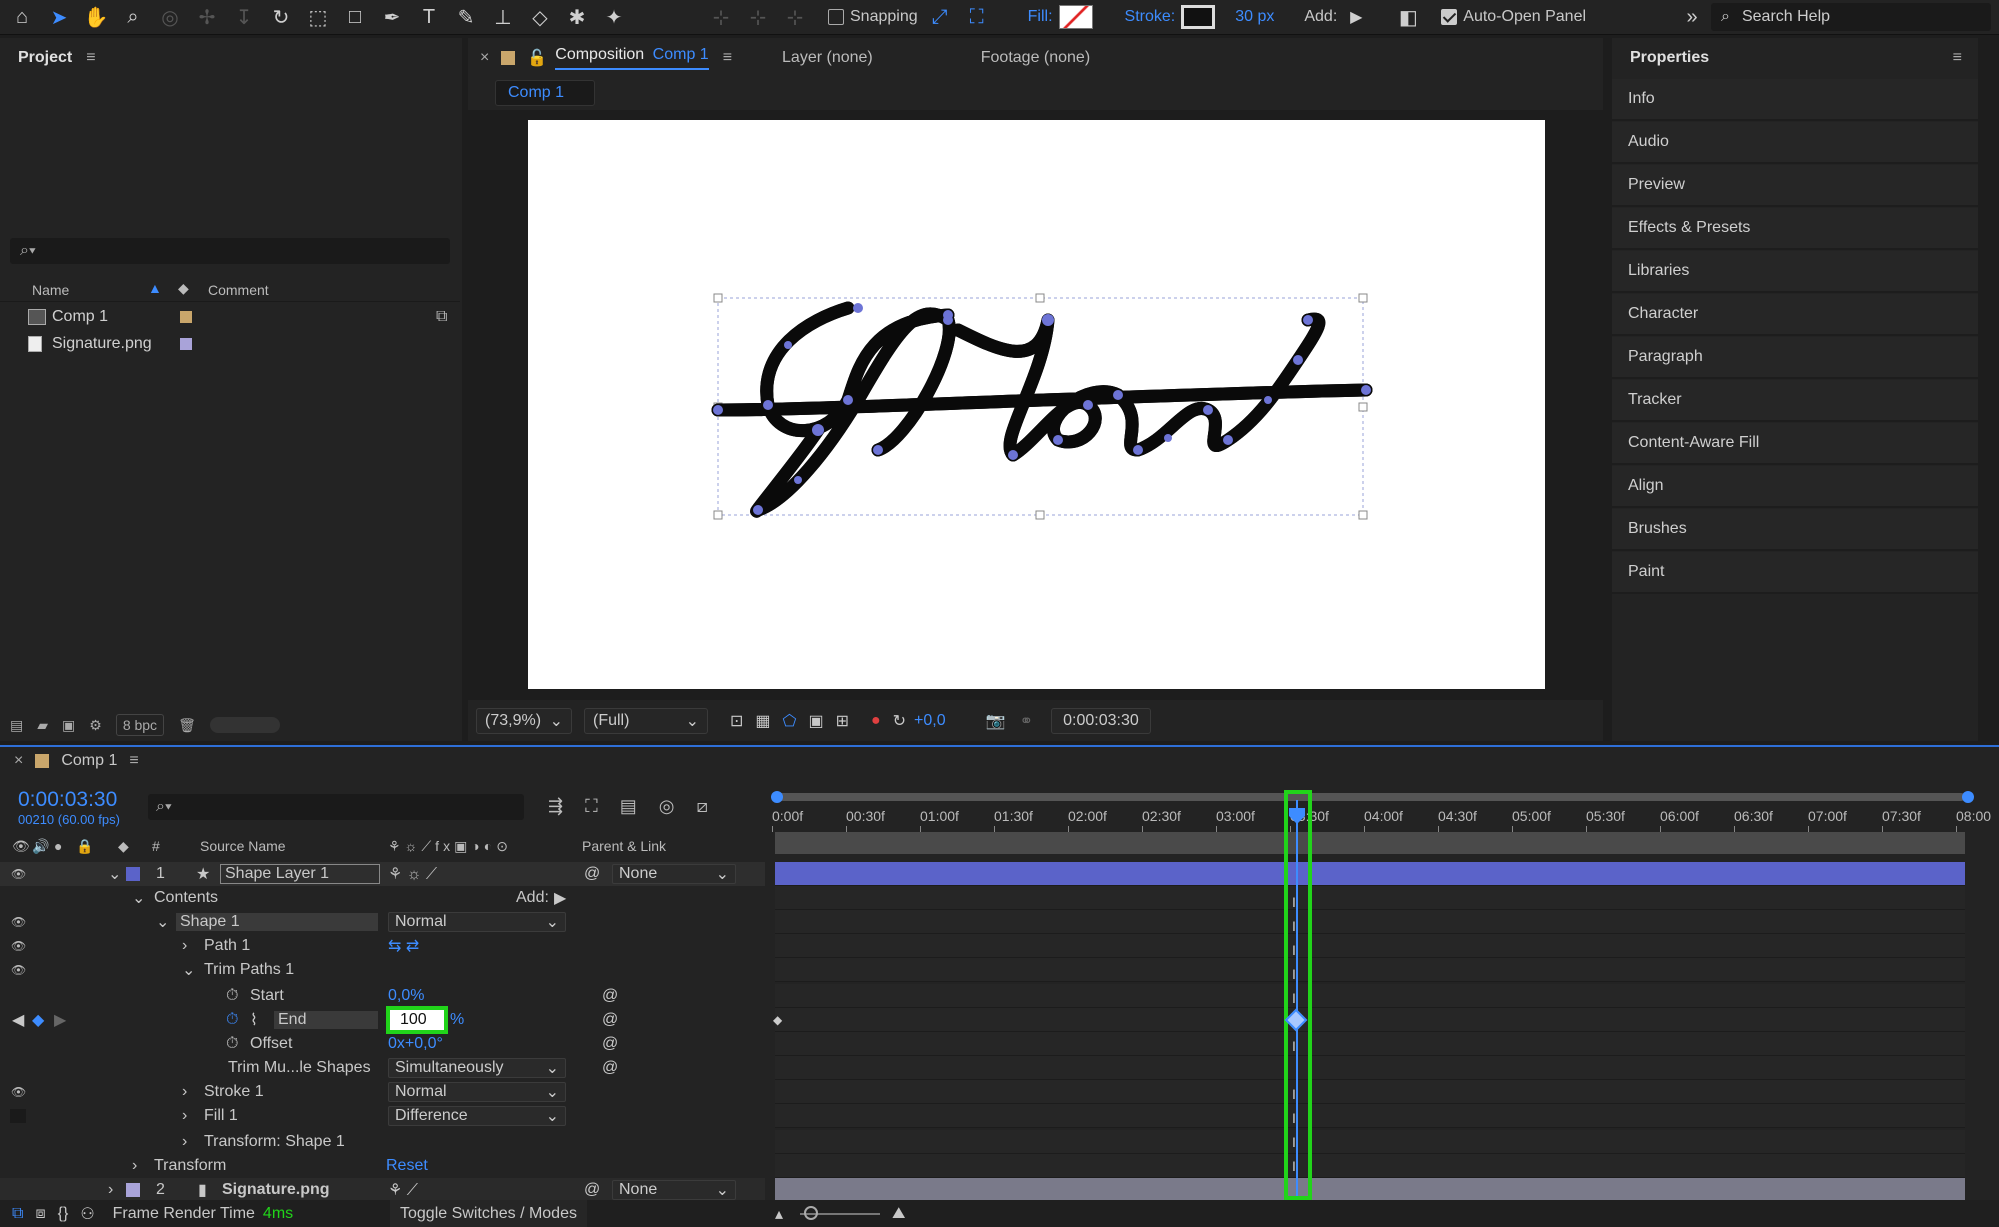  What do you see at coordinates (186, 343) in the screenshot?
I see `label-color-swatch` at bounding box center [186, 343].